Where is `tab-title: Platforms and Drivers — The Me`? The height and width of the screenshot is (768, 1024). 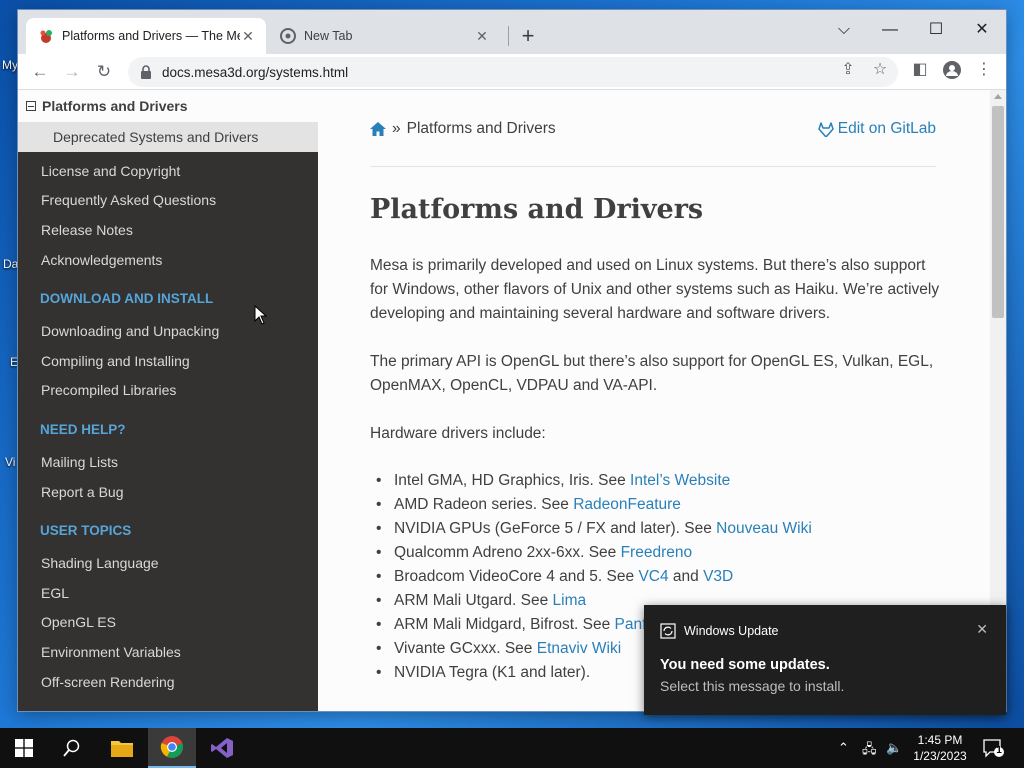
tab-title: Platforms and Drivers — The Me is located at coordinates (151, 36).